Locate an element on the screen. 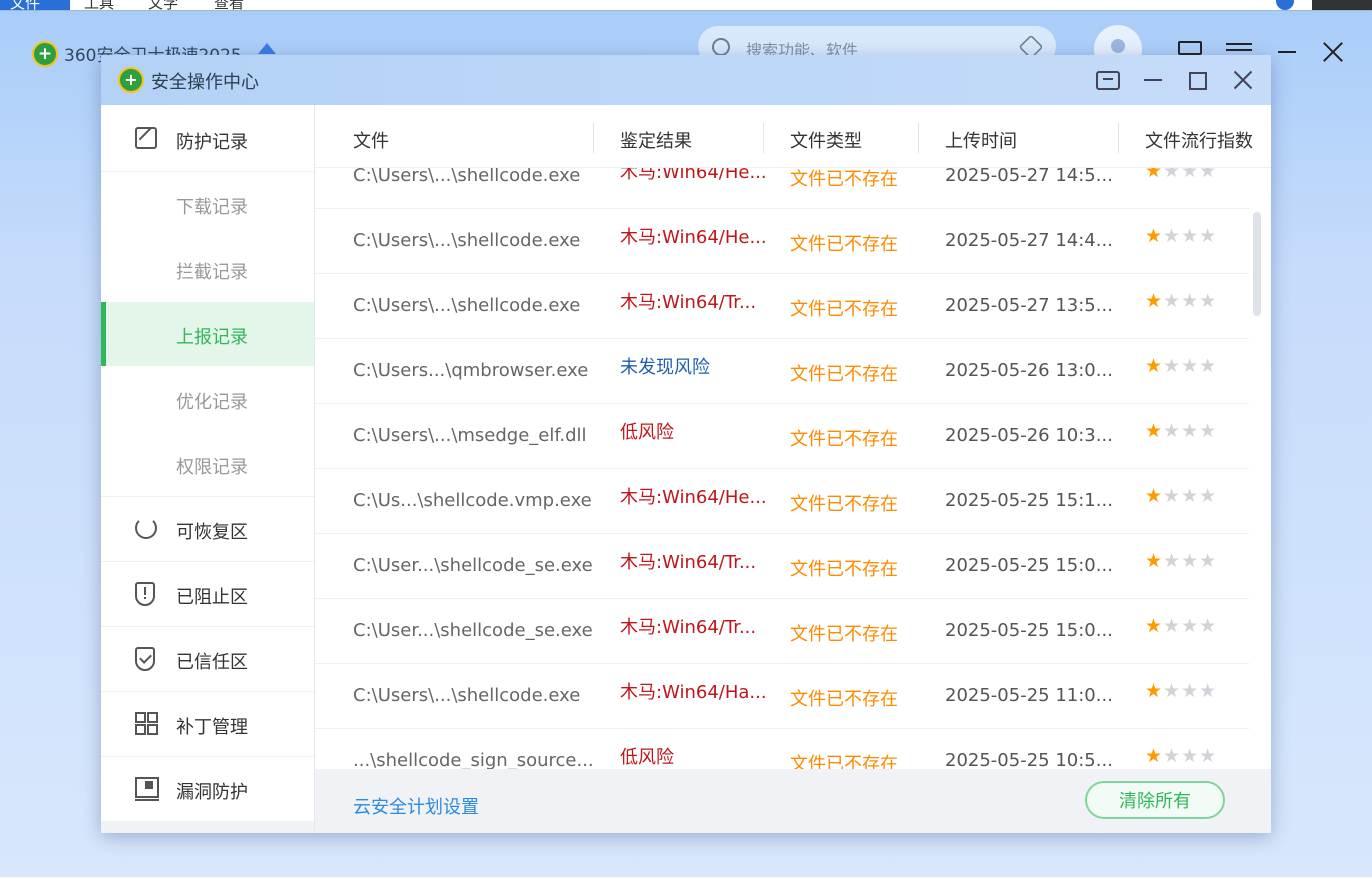 This screenshot has height=879, width=1372. sidebar-item-trusted: 已信任区 is located at coordinates (207, 659).